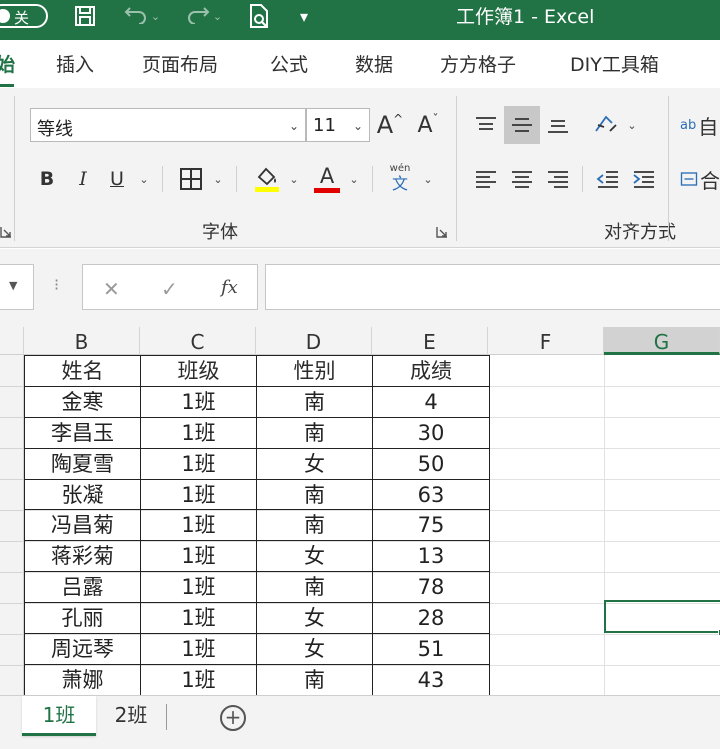  I want to click on formula-input, so click(492, 287).